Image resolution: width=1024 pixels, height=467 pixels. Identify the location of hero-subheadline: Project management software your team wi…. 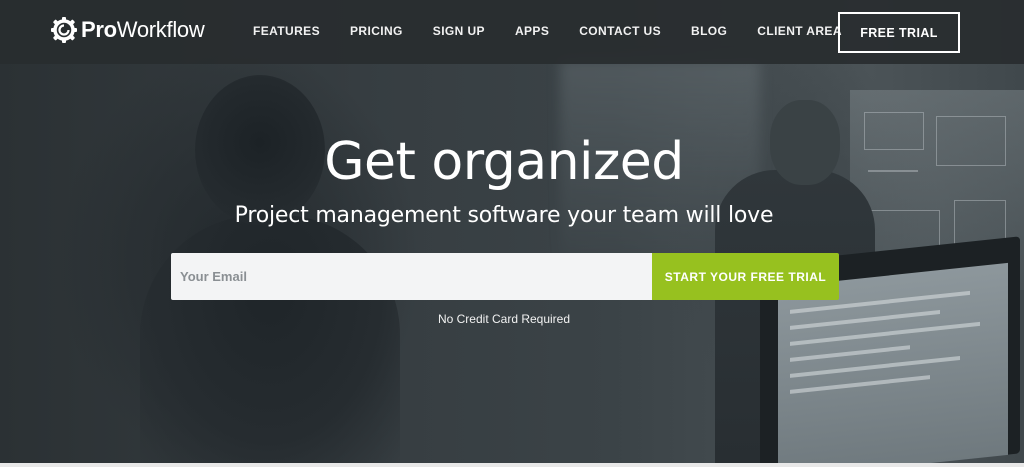
(504, 215).